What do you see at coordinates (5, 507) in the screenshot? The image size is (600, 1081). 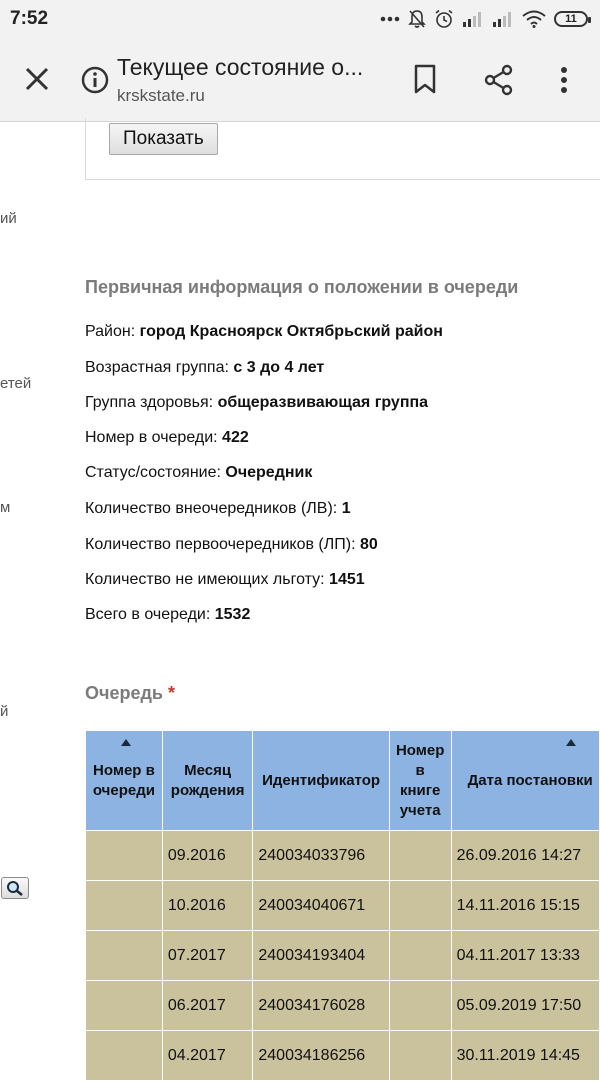 I see `sidebar-fragment: м` at bounding box center [5, 507].